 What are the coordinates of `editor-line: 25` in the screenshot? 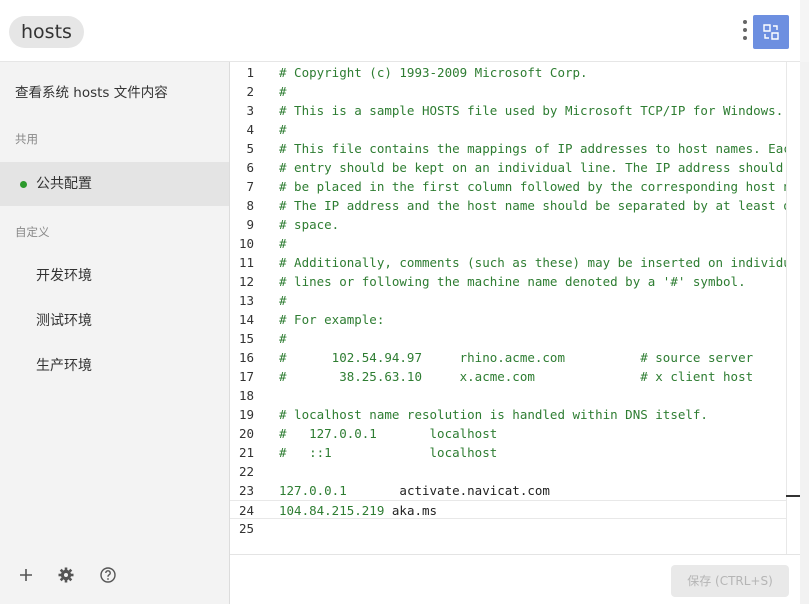 It's located at (515, 528).